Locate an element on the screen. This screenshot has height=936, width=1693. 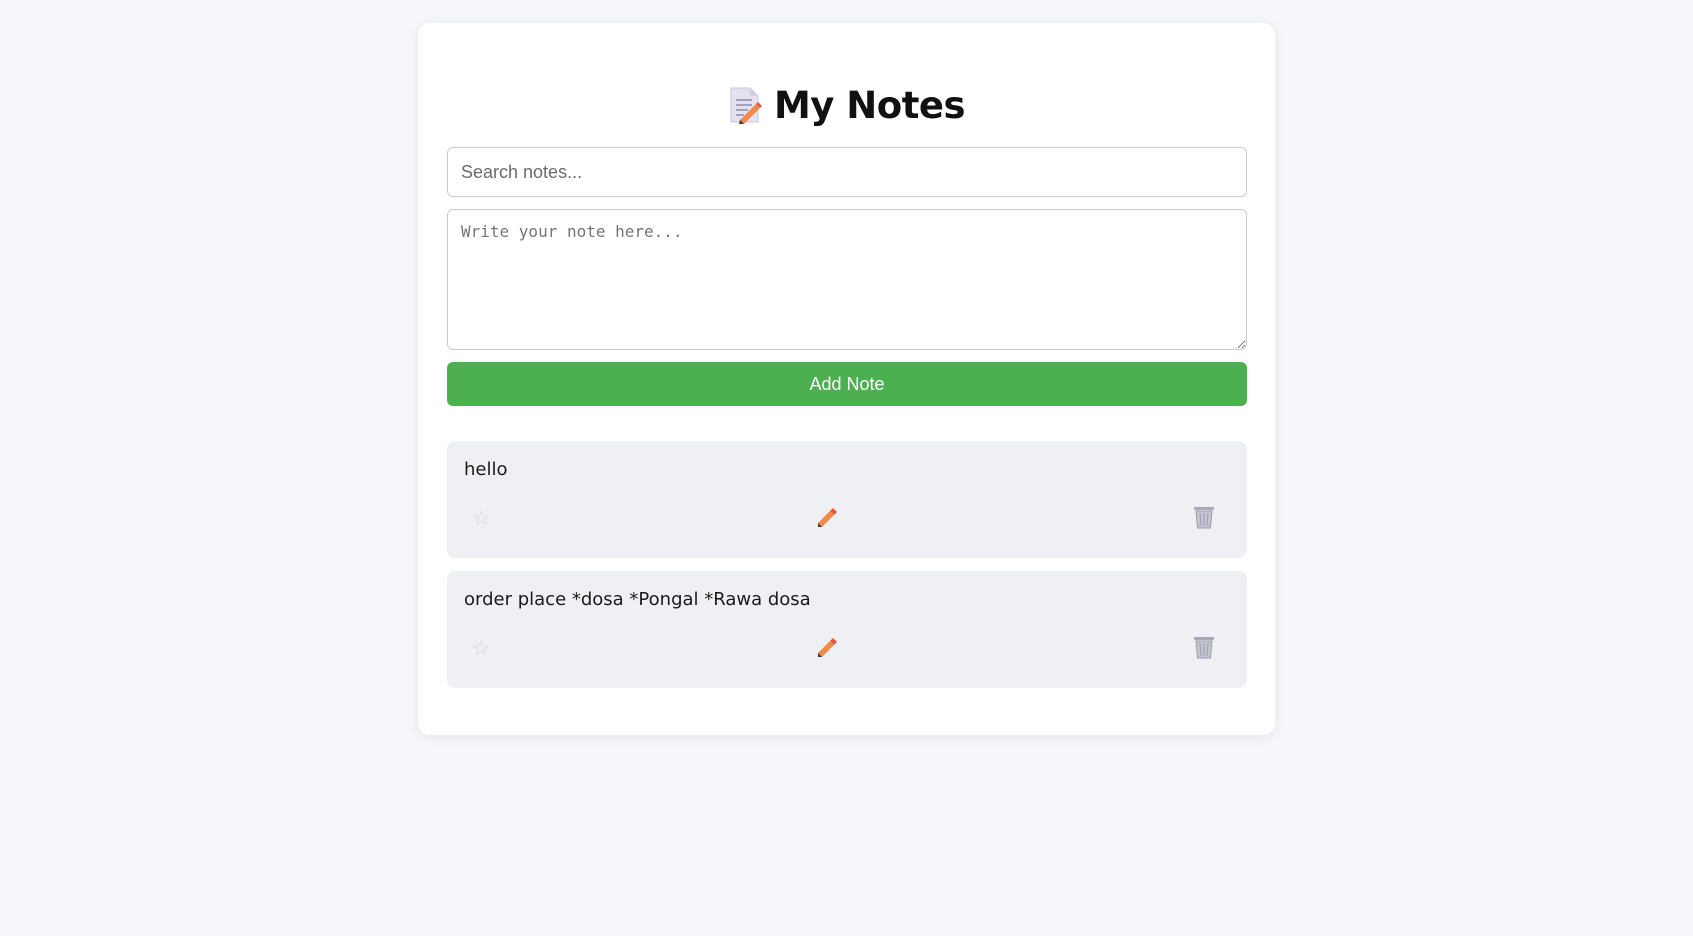
add-note-button: Add Note is located at coordinates (847, 384).